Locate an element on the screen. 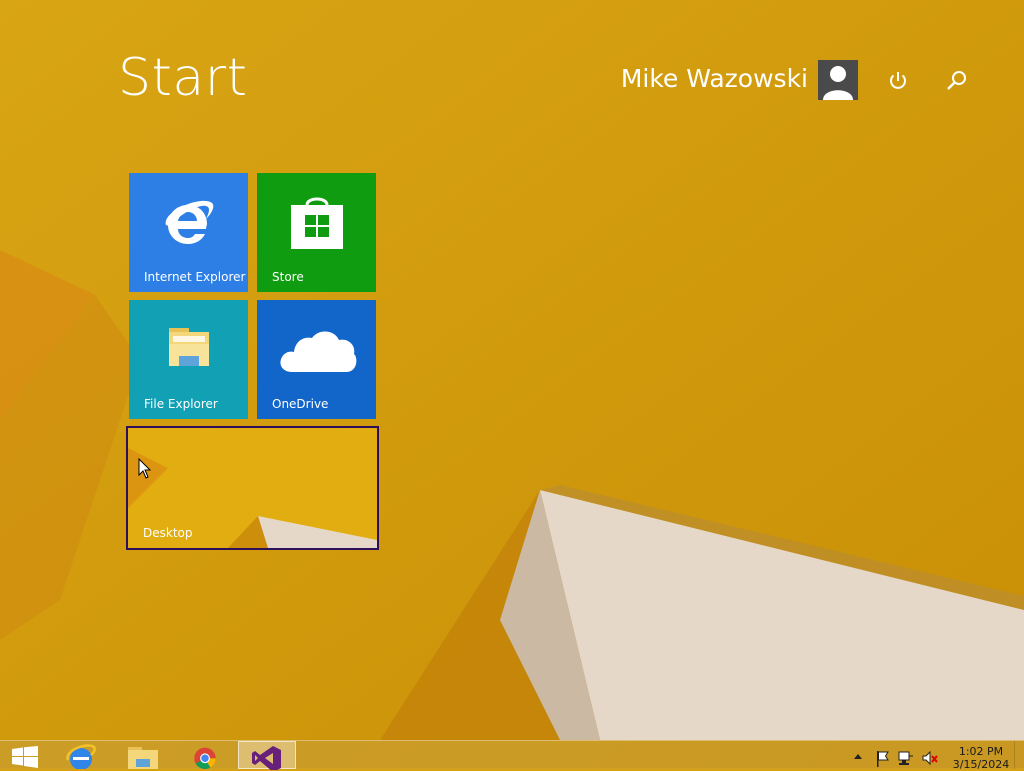  tile-label: Desktop is located at coordinates (168, 533).